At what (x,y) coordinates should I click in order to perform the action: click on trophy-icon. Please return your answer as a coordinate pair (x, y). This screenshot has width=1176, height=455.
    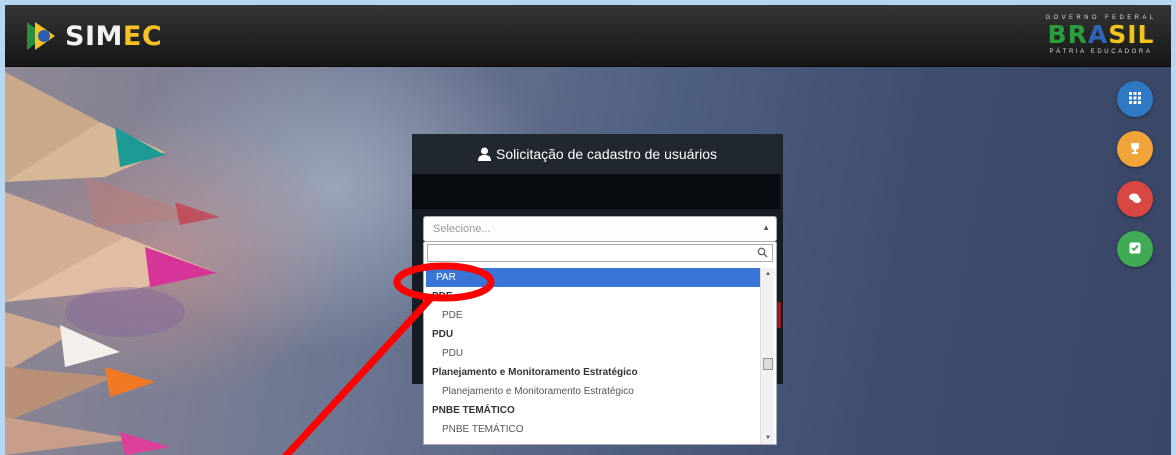
    Looking at the image, I should click on (1135, 148).